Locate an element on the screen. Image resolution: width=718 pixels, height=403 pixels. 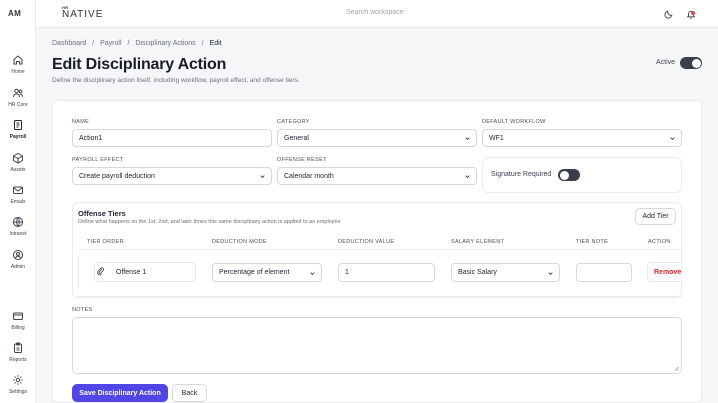
signature-required-toggle is located at coordinates (569, 175).